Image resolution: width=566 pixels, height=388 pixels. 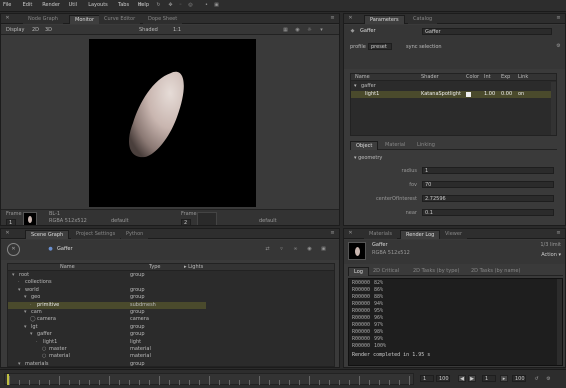 I want to click on col-exp: Exp, so click(x=505, y=77).